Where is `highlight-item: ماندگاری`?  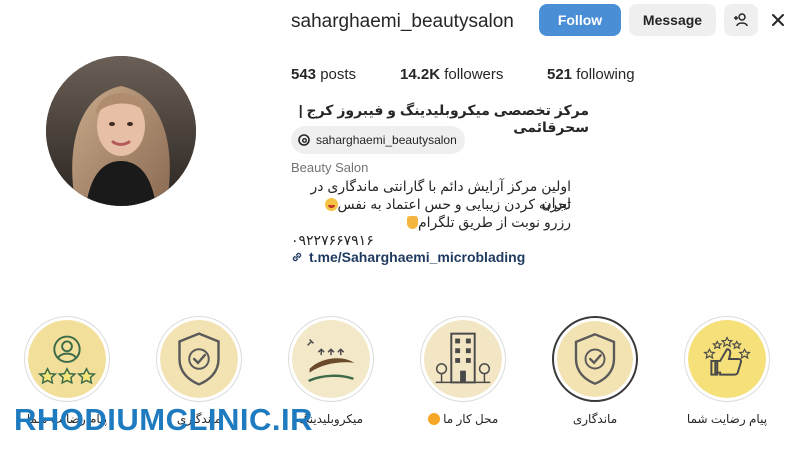 highlight-item: ماندگاری is located at coordinates (595, 371).